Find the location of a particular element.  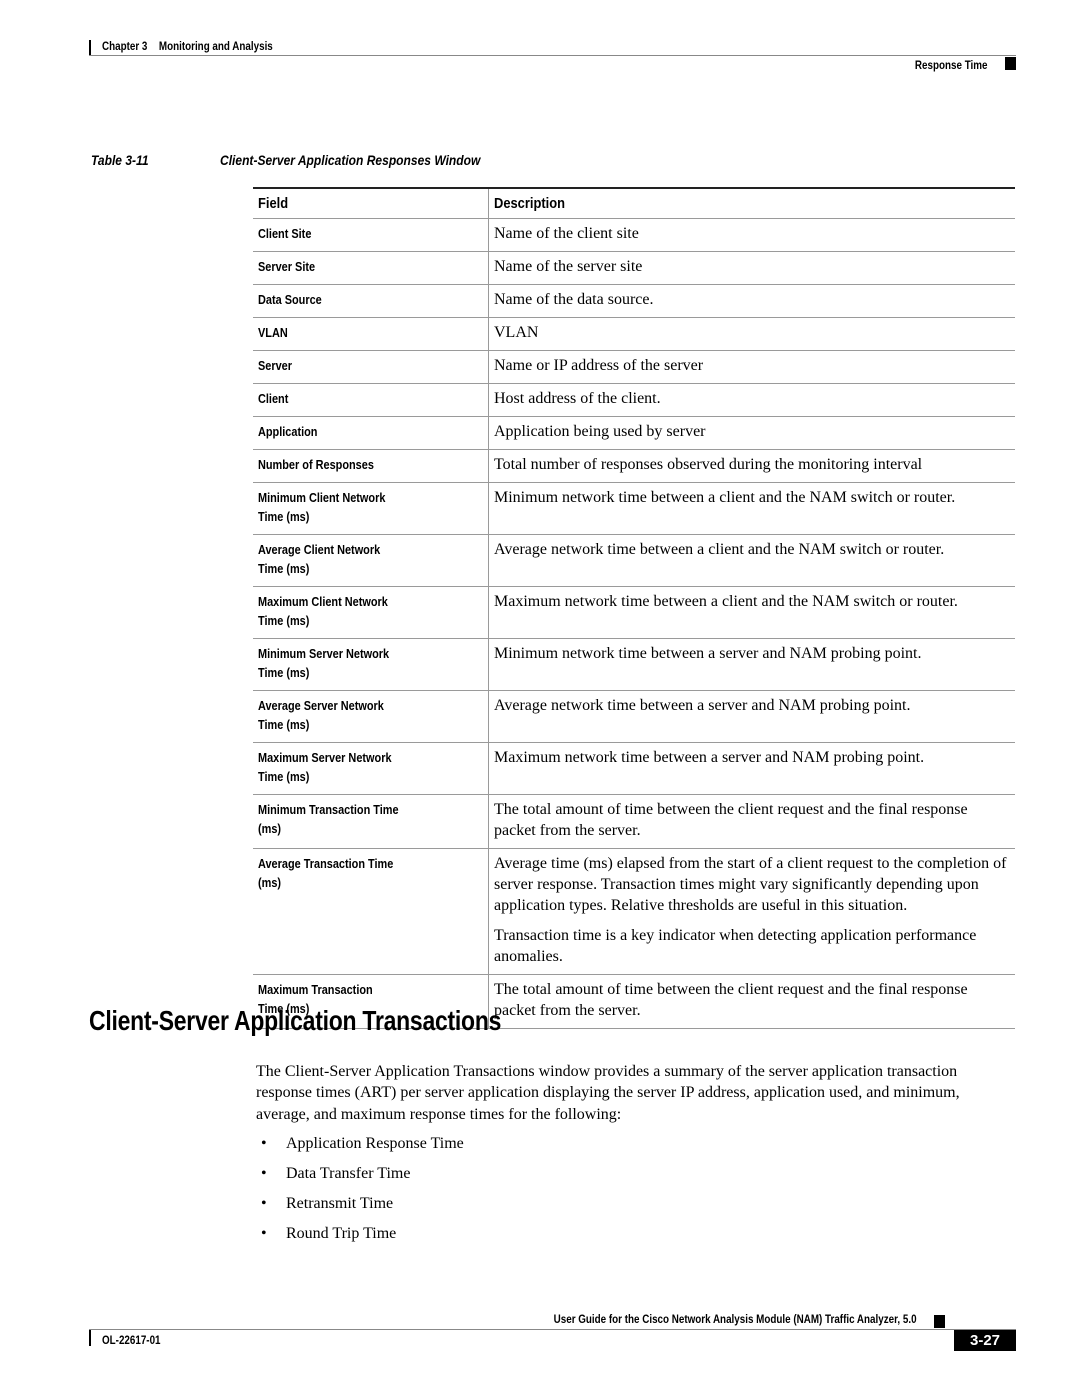

field-name: Application is located at coordinates (288, 431).